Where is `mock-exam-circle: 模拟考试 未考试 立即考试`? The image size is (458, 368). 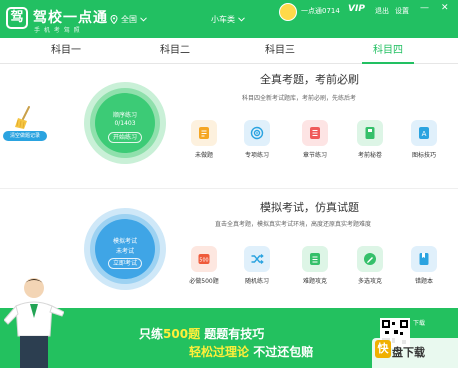 mock-exam-circle: 模拟考试 未考试 立即考试 is located at coordinates (125, 249).